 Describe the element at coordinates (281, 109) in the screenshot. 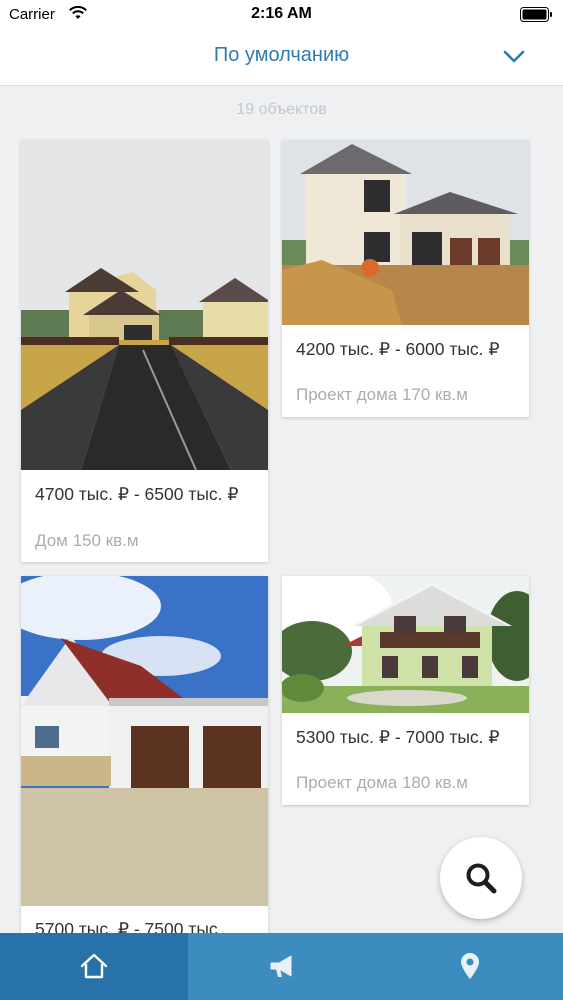

I see `results-count: 19 объектов` at that location.